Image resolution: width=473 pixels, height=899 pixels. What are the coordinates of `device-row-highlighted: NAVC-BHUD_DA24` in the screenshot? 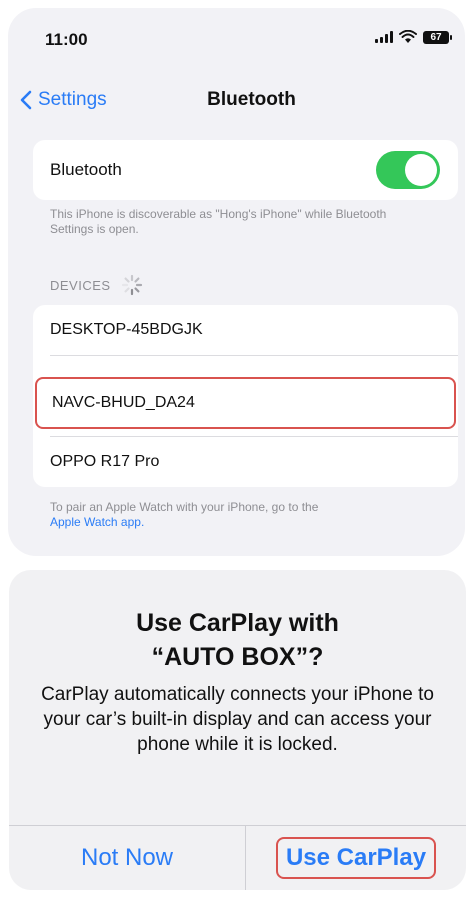 It's located at (245, 403).